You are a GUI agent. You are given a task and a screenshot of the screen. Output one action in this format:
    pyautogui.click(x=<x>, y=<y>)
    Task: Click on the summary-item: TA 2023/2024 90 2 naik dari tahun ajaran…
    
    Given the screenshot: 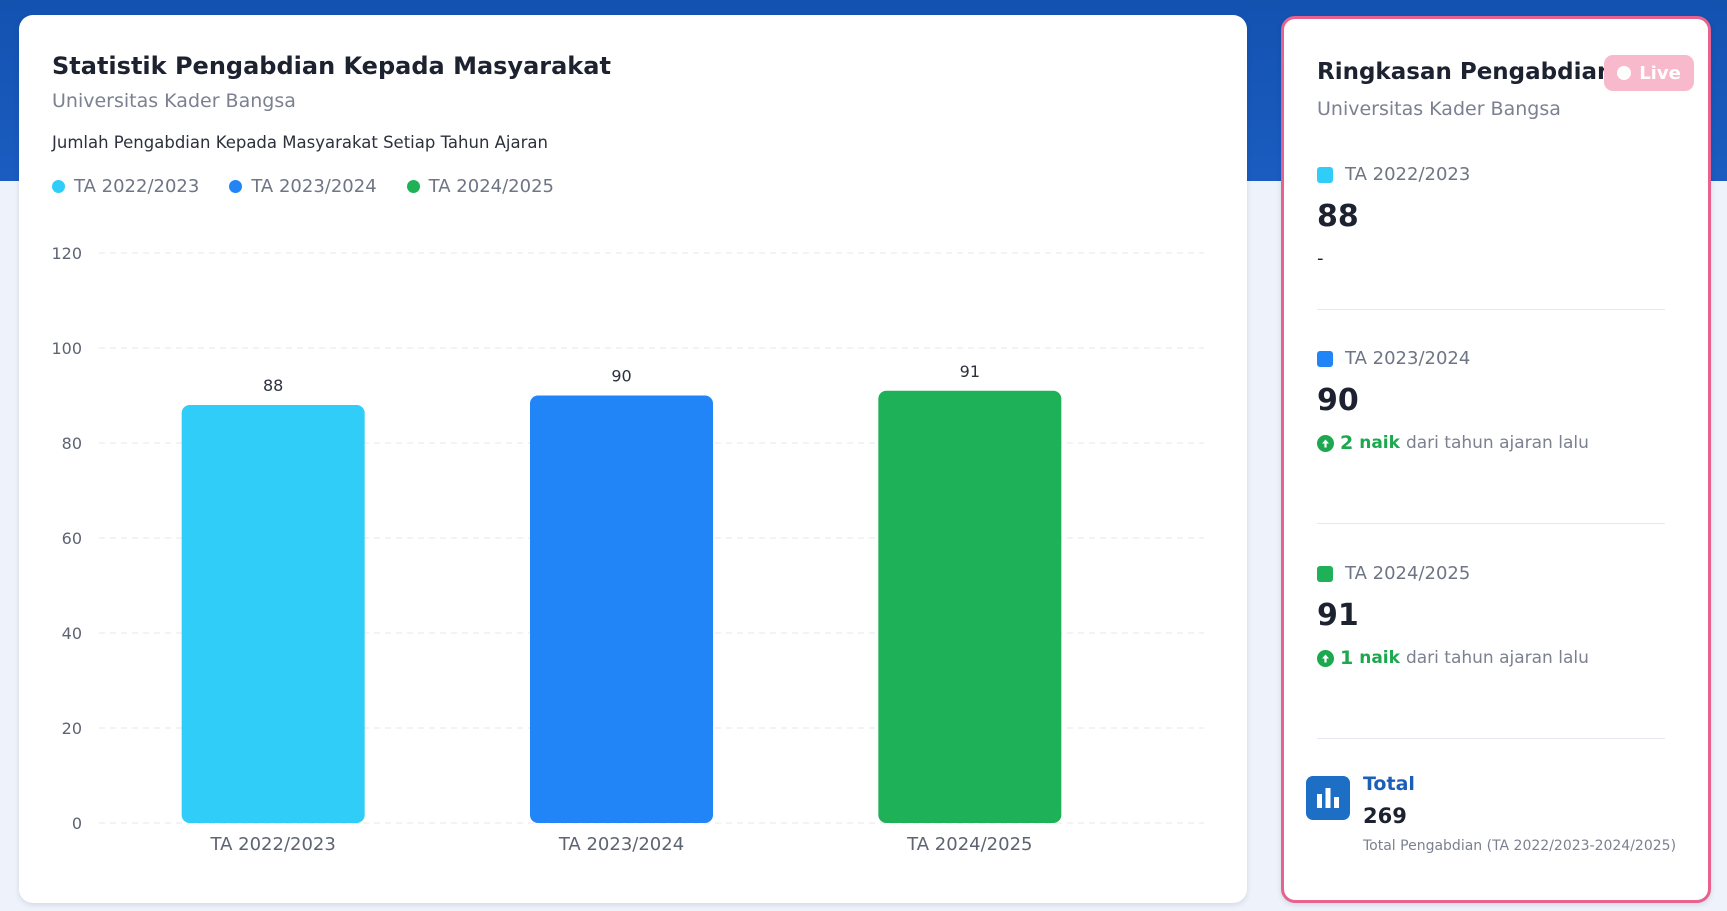 What is the action you would take?
    pyautogui.click(x=1492, y=401)
    